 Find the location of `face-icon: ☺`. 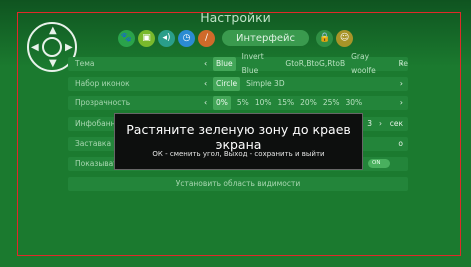

face-icon: ☺ is located at coordinates (345, 38).